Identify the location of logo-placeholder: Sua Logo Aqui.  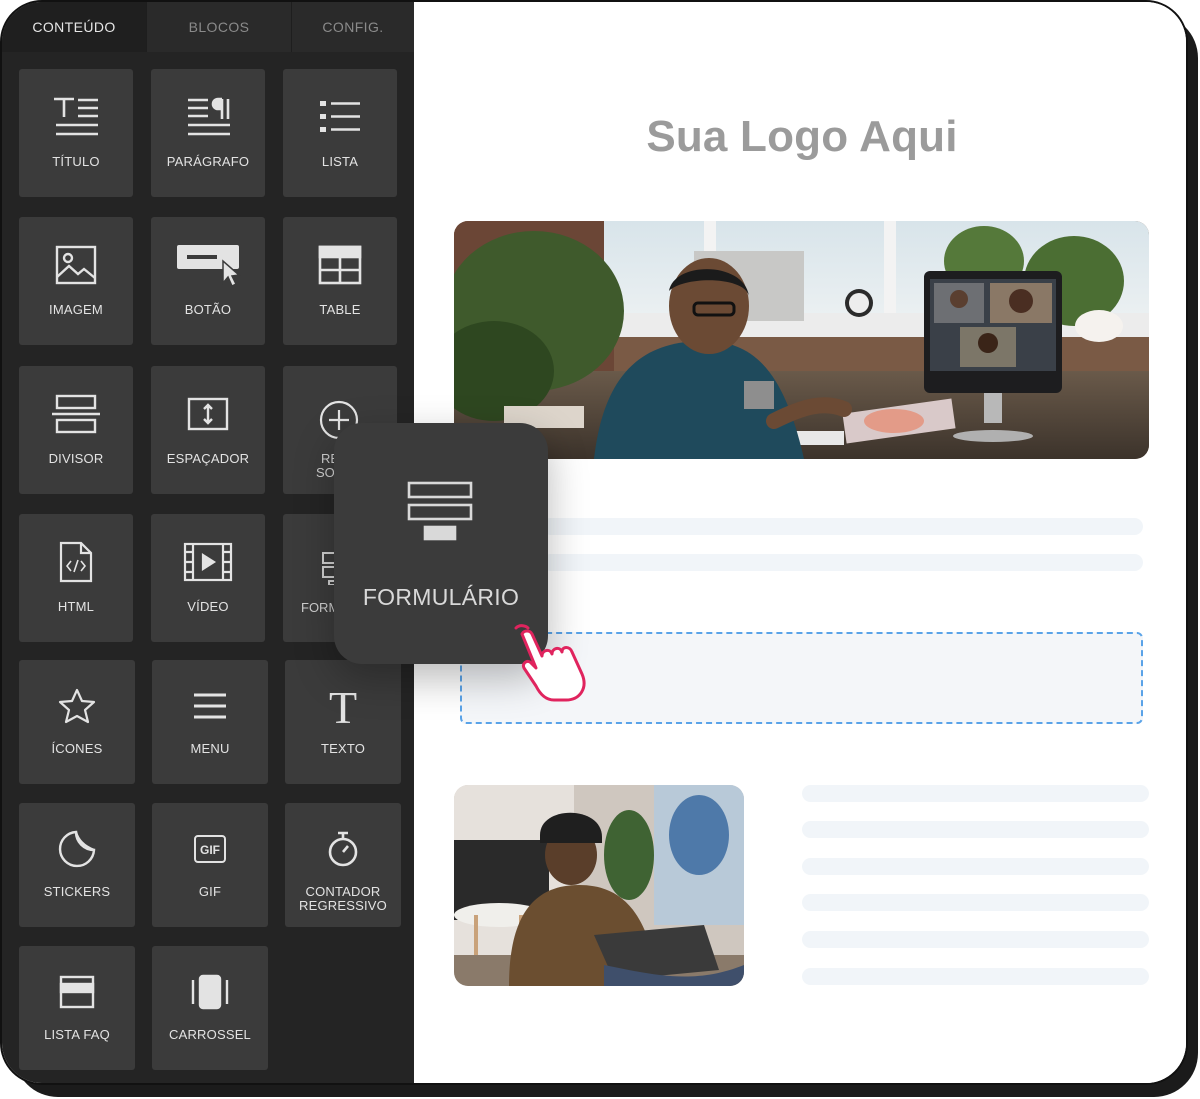
(802, 136).